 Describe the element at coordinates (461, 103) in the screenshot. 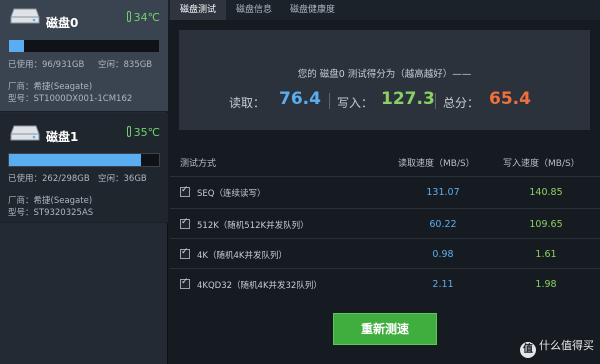

I see `total-score-label: 总分：` at that location.